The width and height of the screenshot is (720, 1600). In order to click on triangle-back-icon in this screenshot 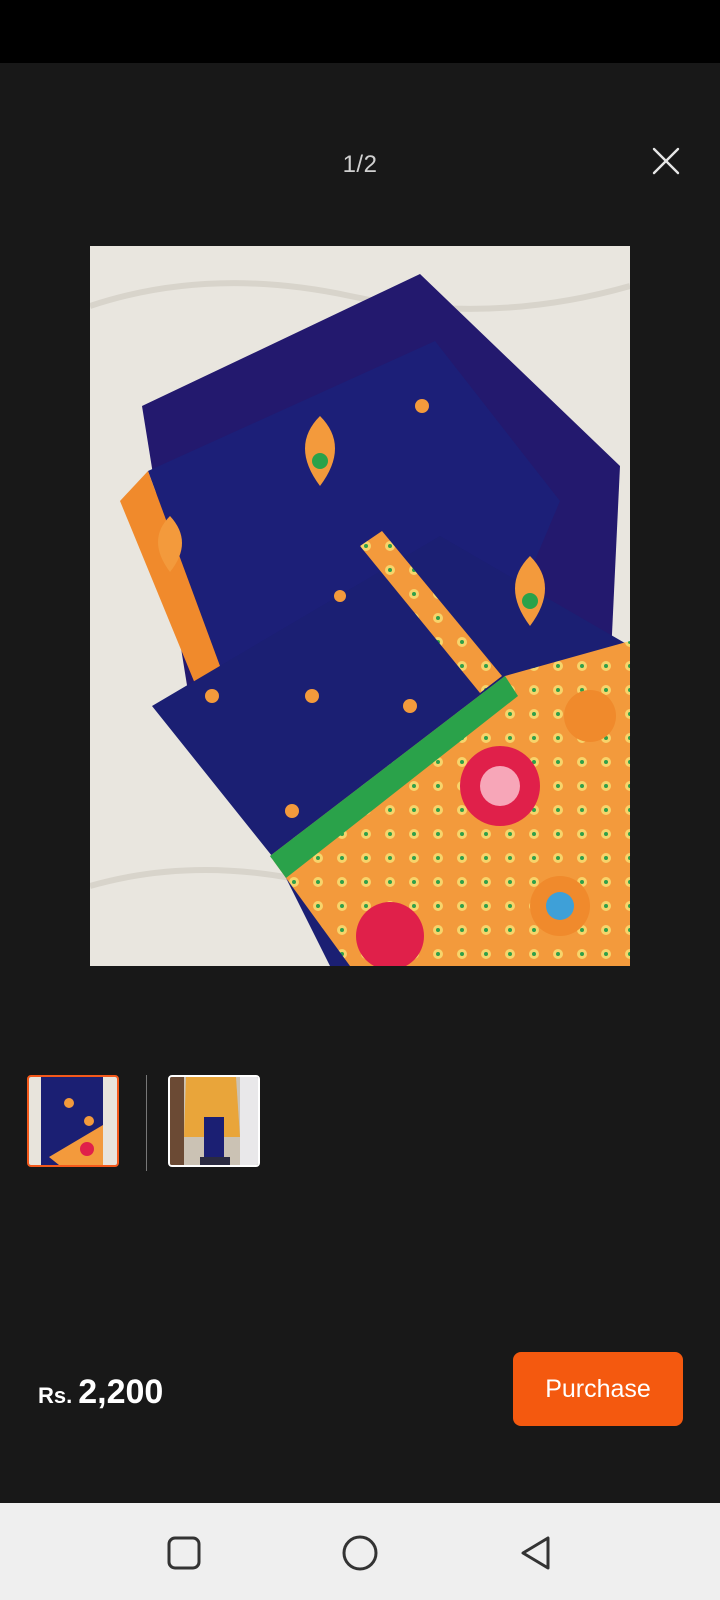, I will do `click(535, 1553)`.